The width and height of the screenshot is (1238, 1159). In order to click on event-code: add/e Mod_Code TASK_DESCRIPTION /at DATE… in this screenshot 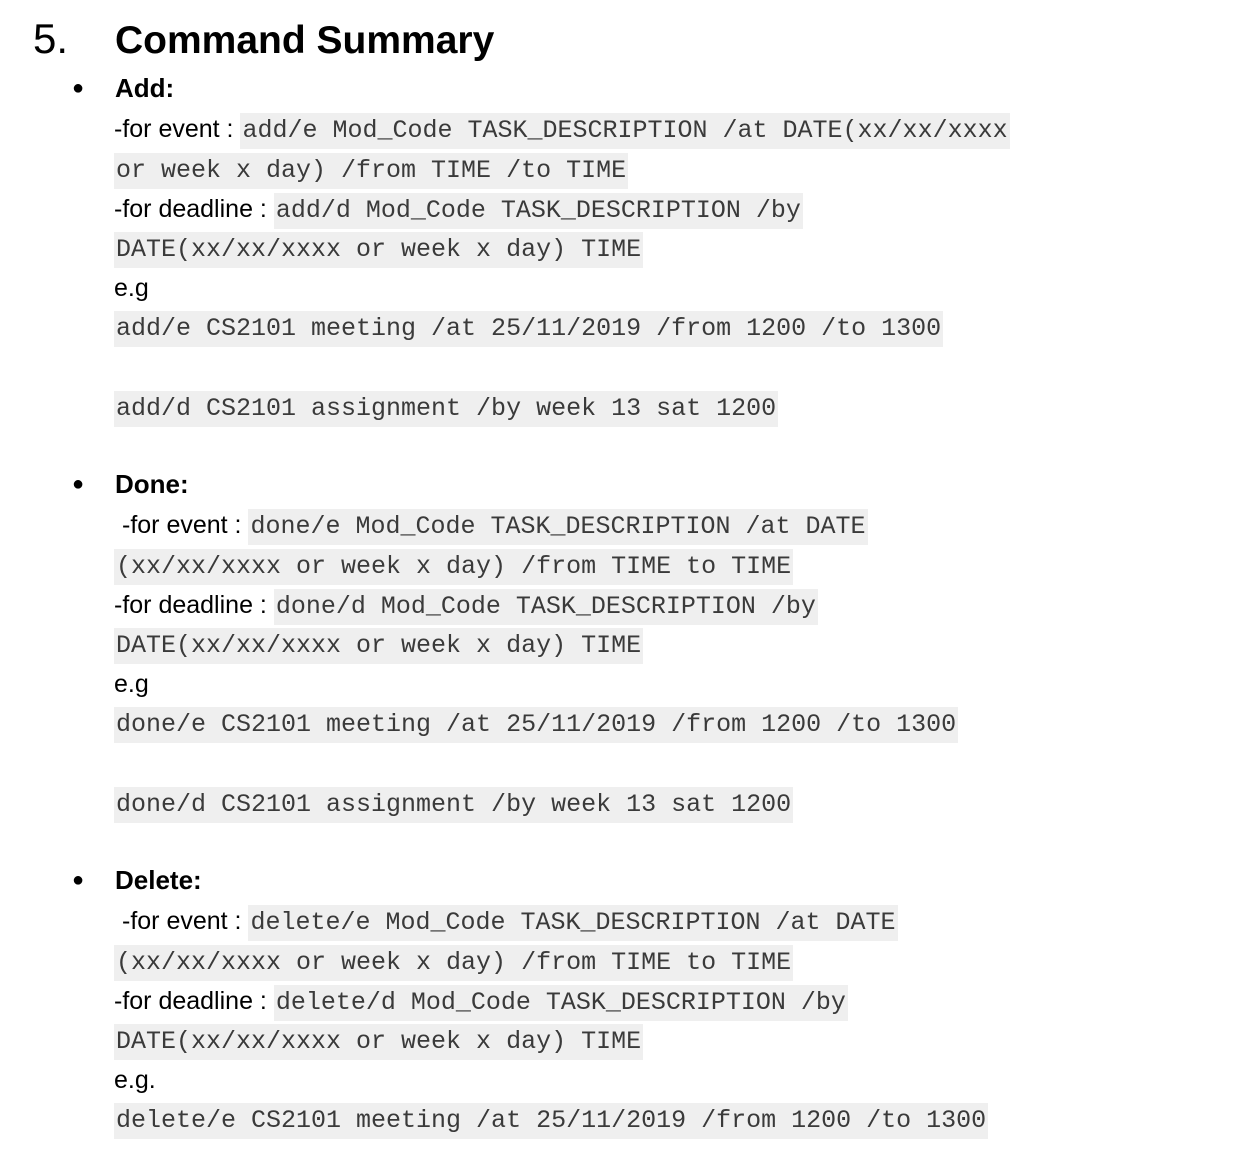, I will do `click(625, 131)`.